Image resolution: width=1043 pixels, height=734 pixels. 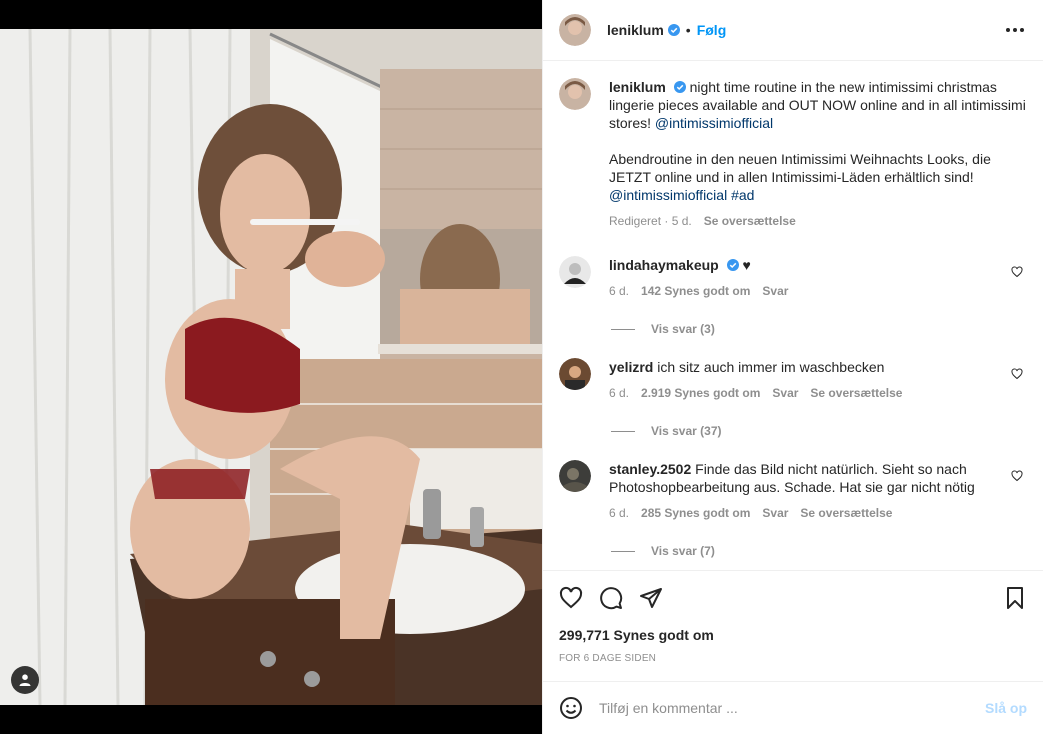 I want to click on view-replies-label: Vis svar (7), so click(x=683, y=551).